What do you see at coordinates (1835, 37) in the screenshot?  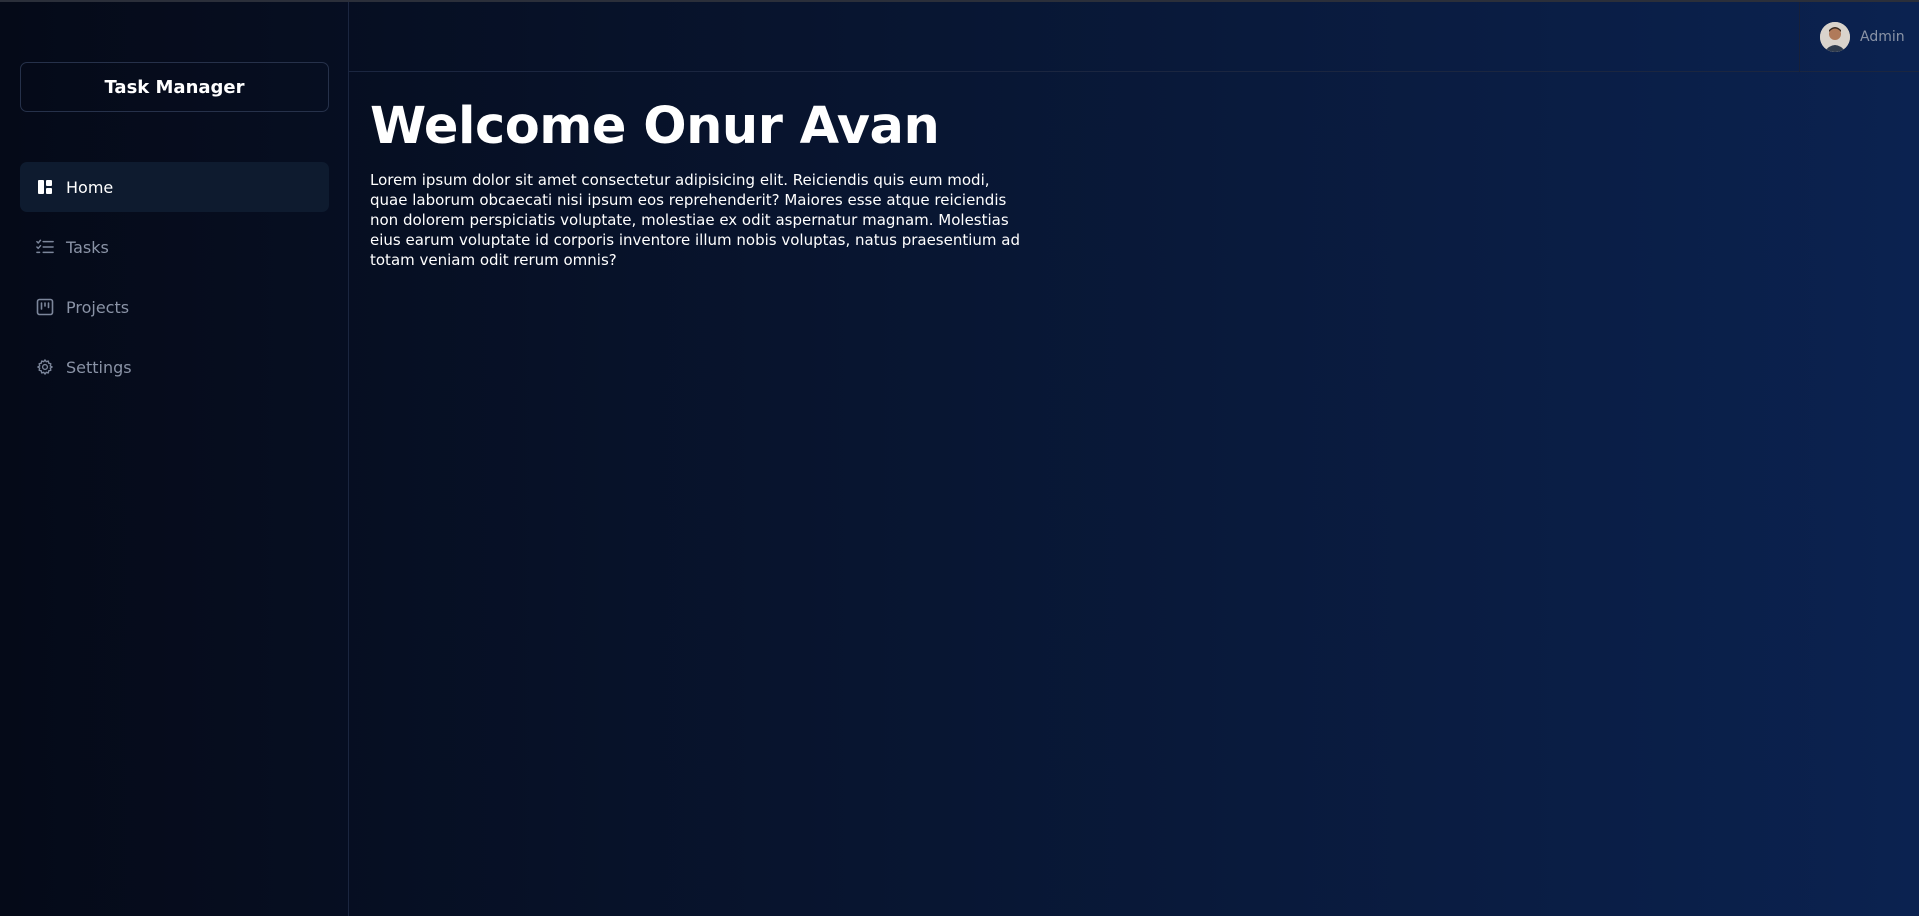 I see `avatar` at bounding box center [1835, 37].